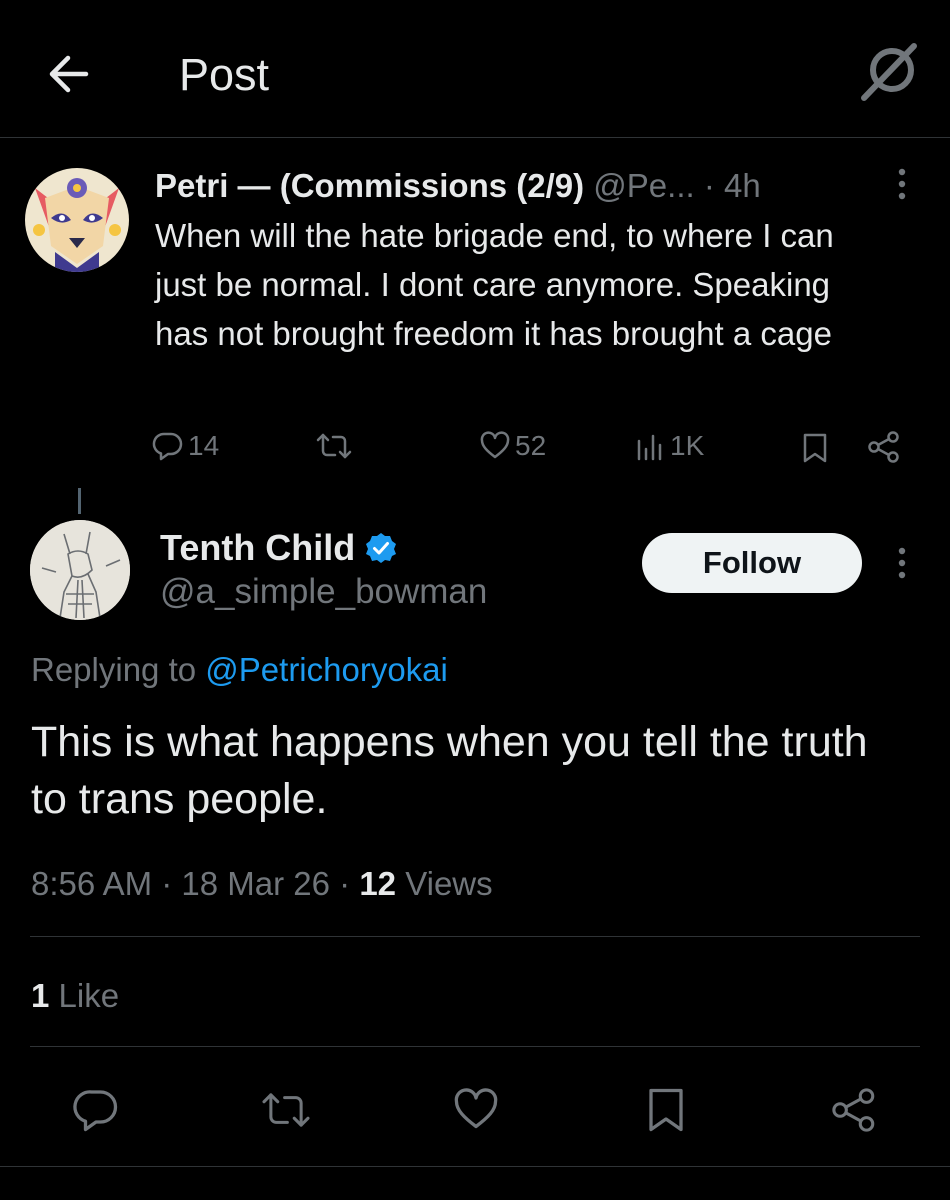  I want to click on replying-to: Replying to @Petrichoryokai, so click(239, 670).